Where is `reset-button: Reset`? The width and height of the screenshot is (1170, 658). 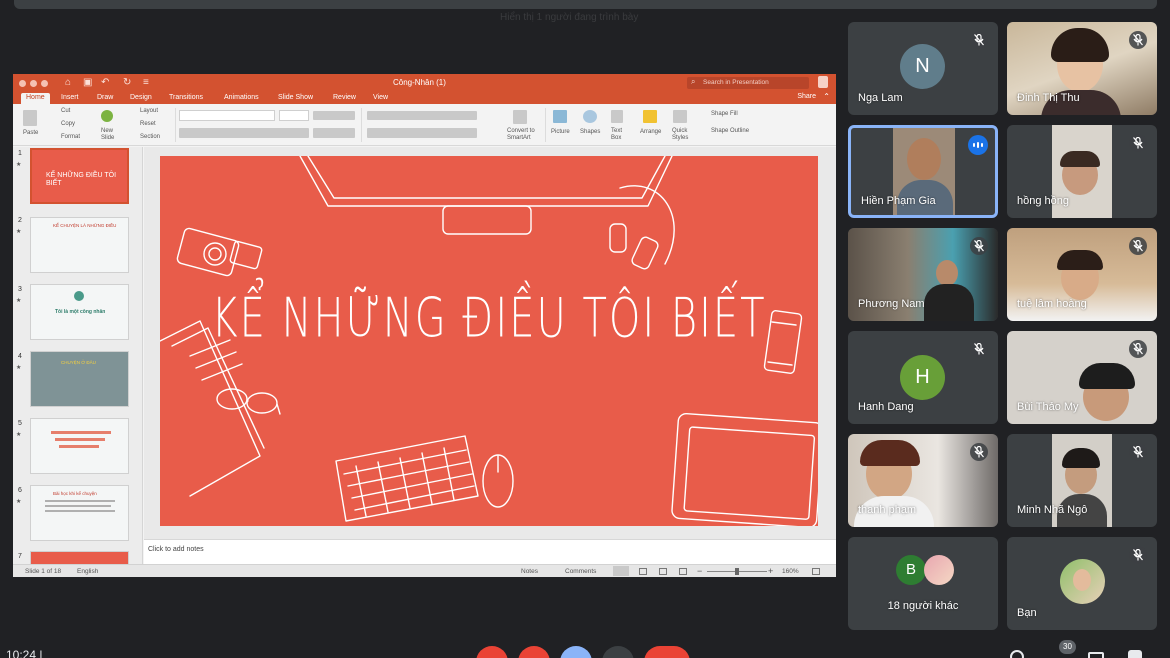
reset-button: Reset is located at coordinates (148, 124).